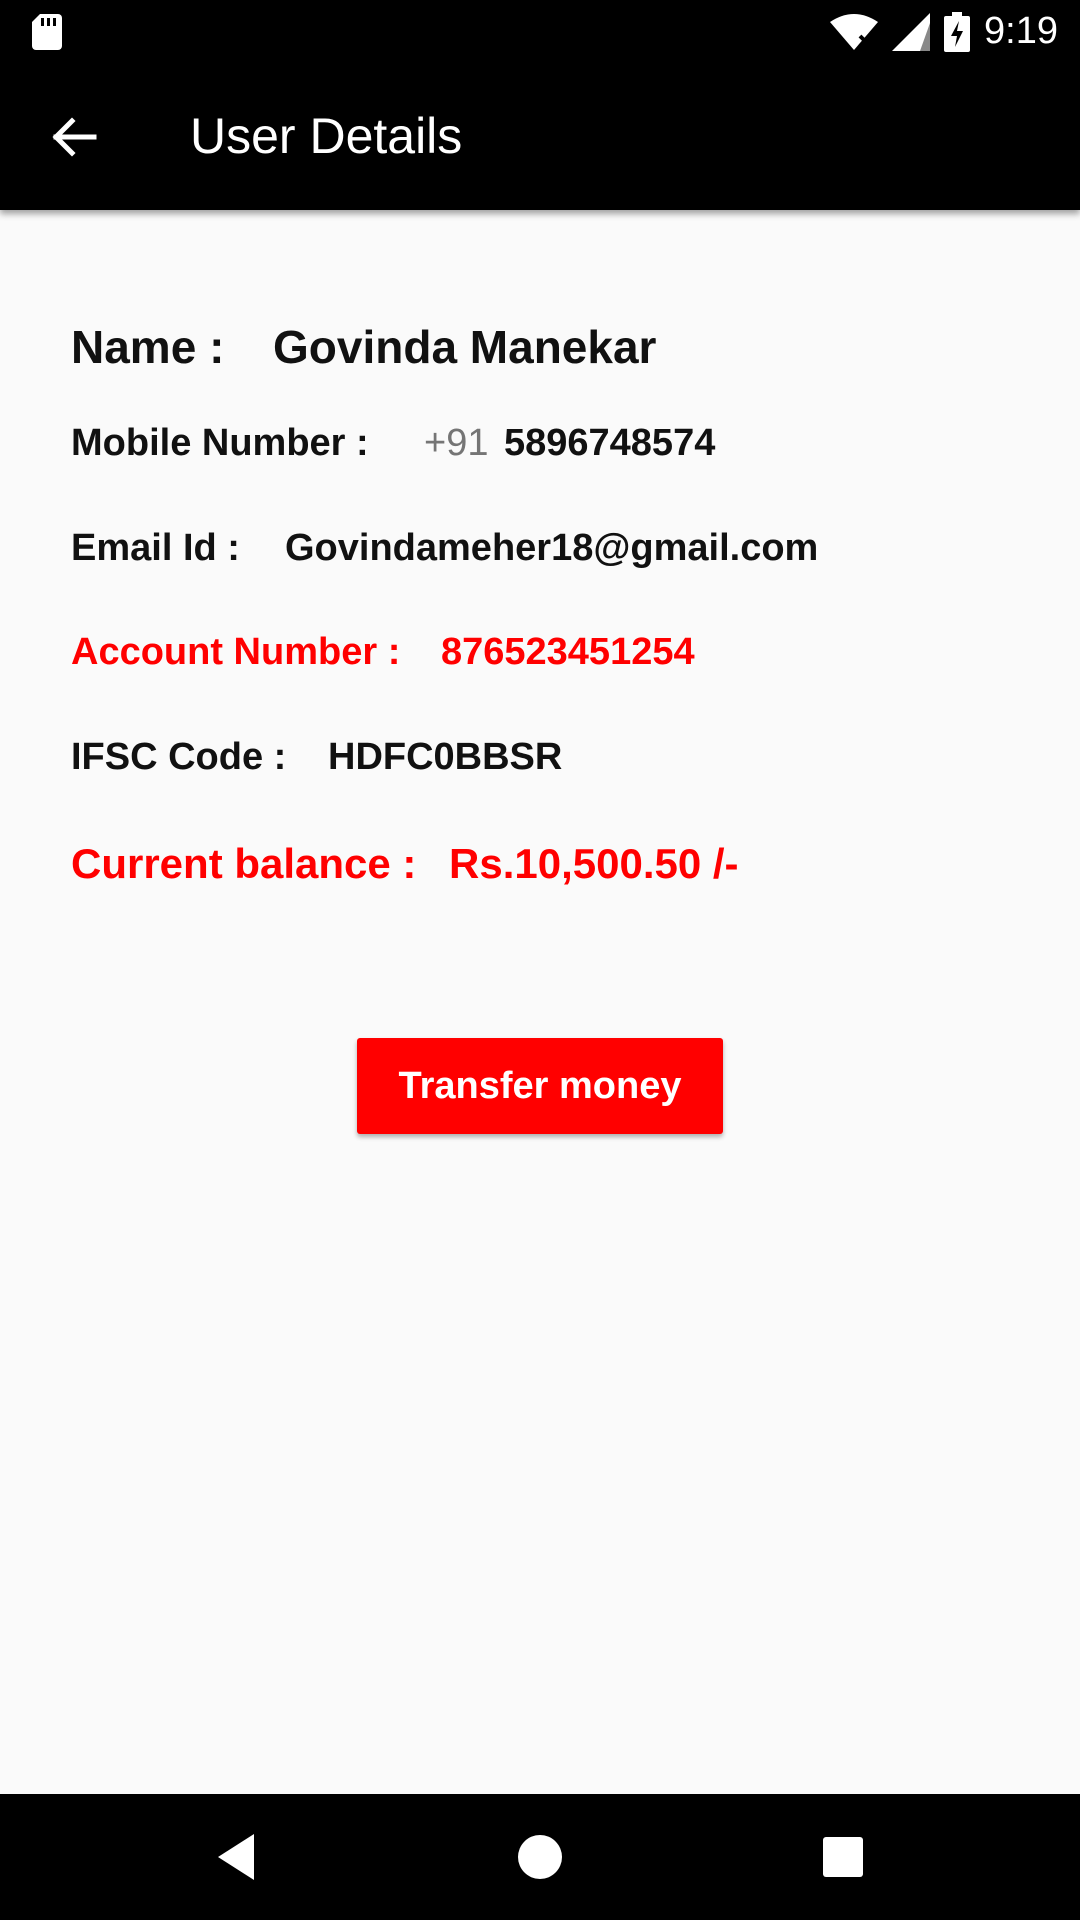 The height and width of the screenshot is (1920, 1080). I want to click on nav-home-icon, so click(540, 1857).